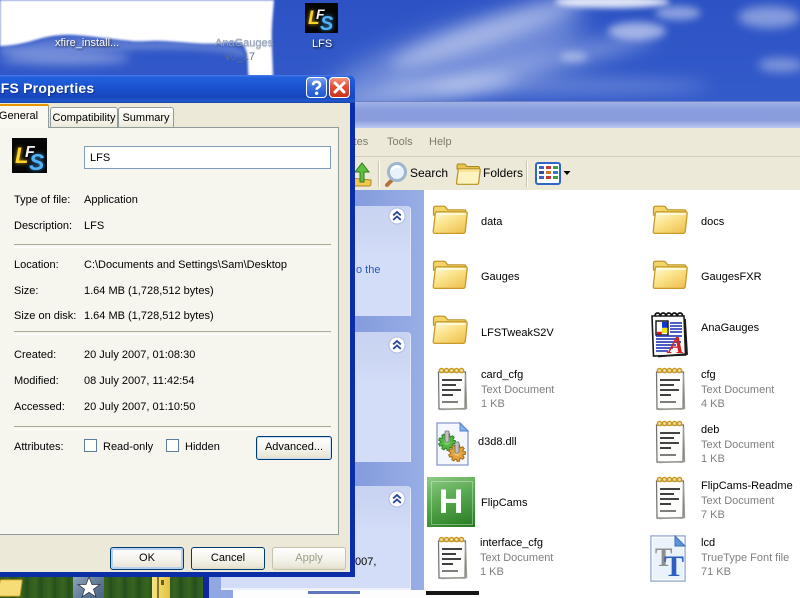 This screenshot has height=598, width=800. What do you see at coordinates (674, 566) in the screenshot?
I see `svg-text: T` at bounding box center [674, 566].